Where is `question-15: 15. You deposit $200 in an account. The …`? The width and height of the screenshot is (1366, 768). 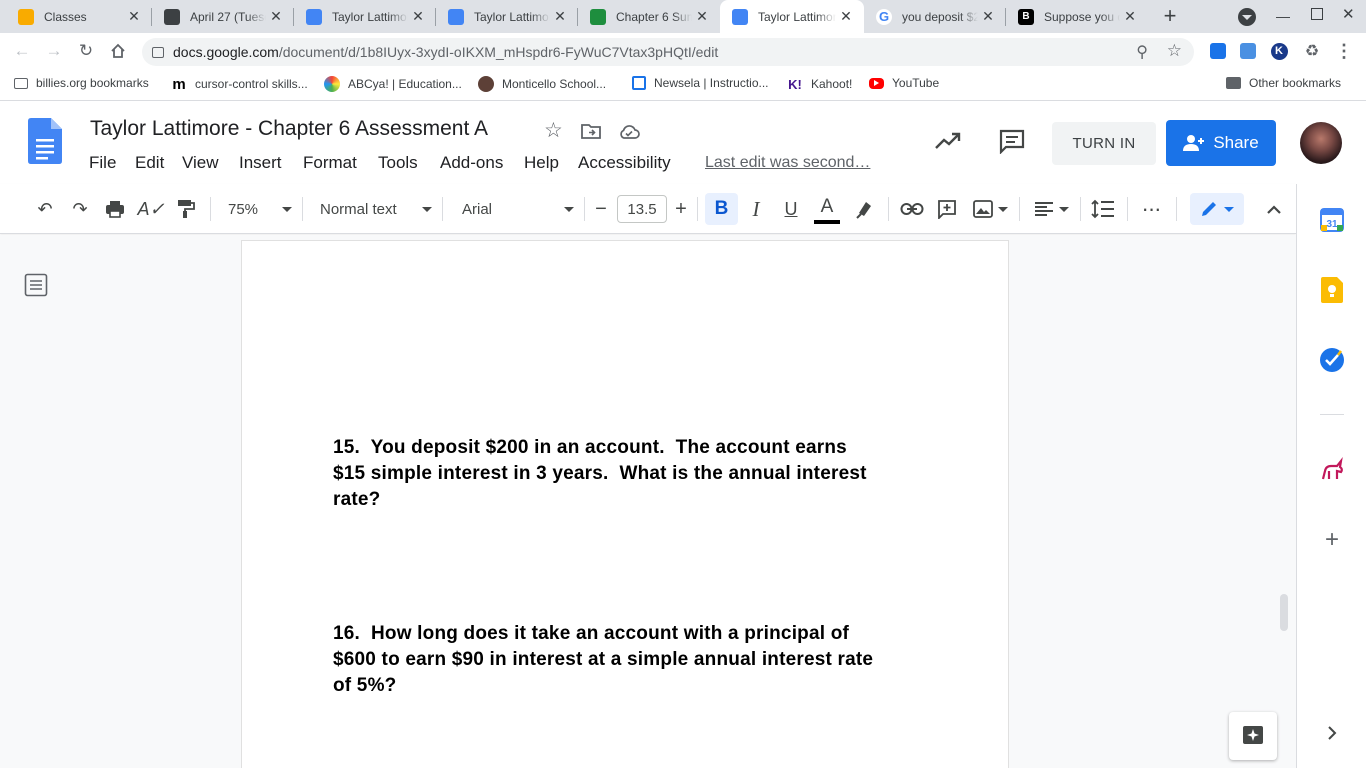 question-15: 15. You deposit $200 in an account. The … is located at coordinates (628, 474).